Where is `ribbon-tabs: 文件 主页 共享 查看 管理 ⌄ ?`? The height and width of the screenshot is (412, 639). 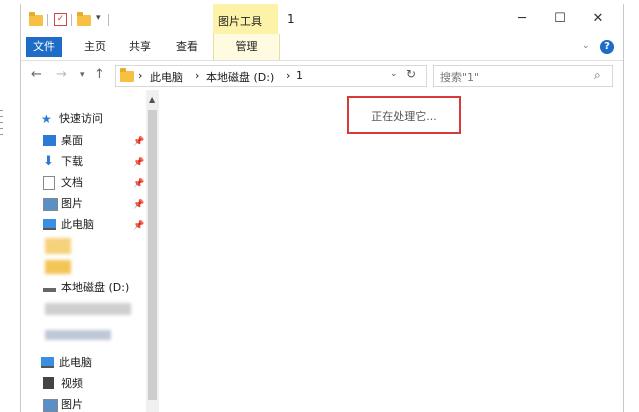
ribbon-tabs: 文件 主页 共享 查看 管理 ⌄ ? is located at coordinates (322, 47).